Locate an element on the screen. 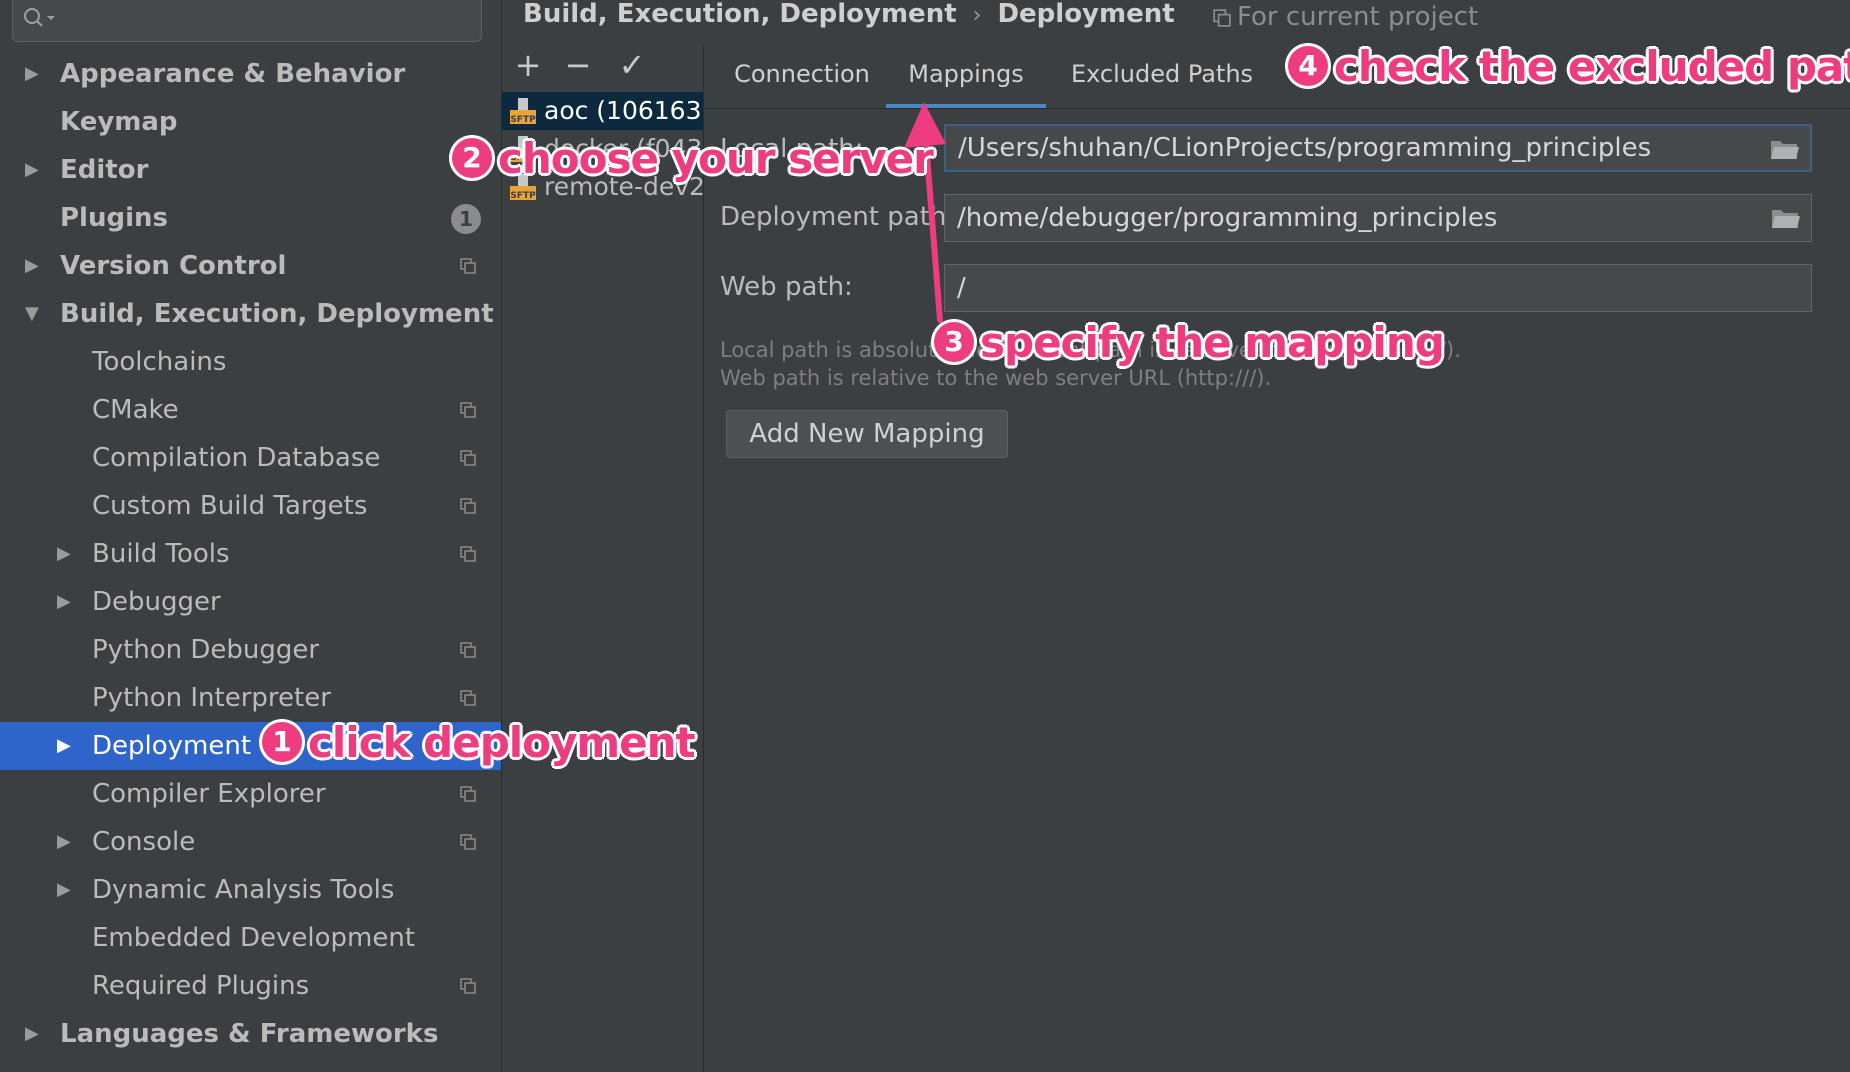 The width and height of the screenshot is (1850, 1072). set-default-server-button: ✓ is located at coordinates (632, 66).